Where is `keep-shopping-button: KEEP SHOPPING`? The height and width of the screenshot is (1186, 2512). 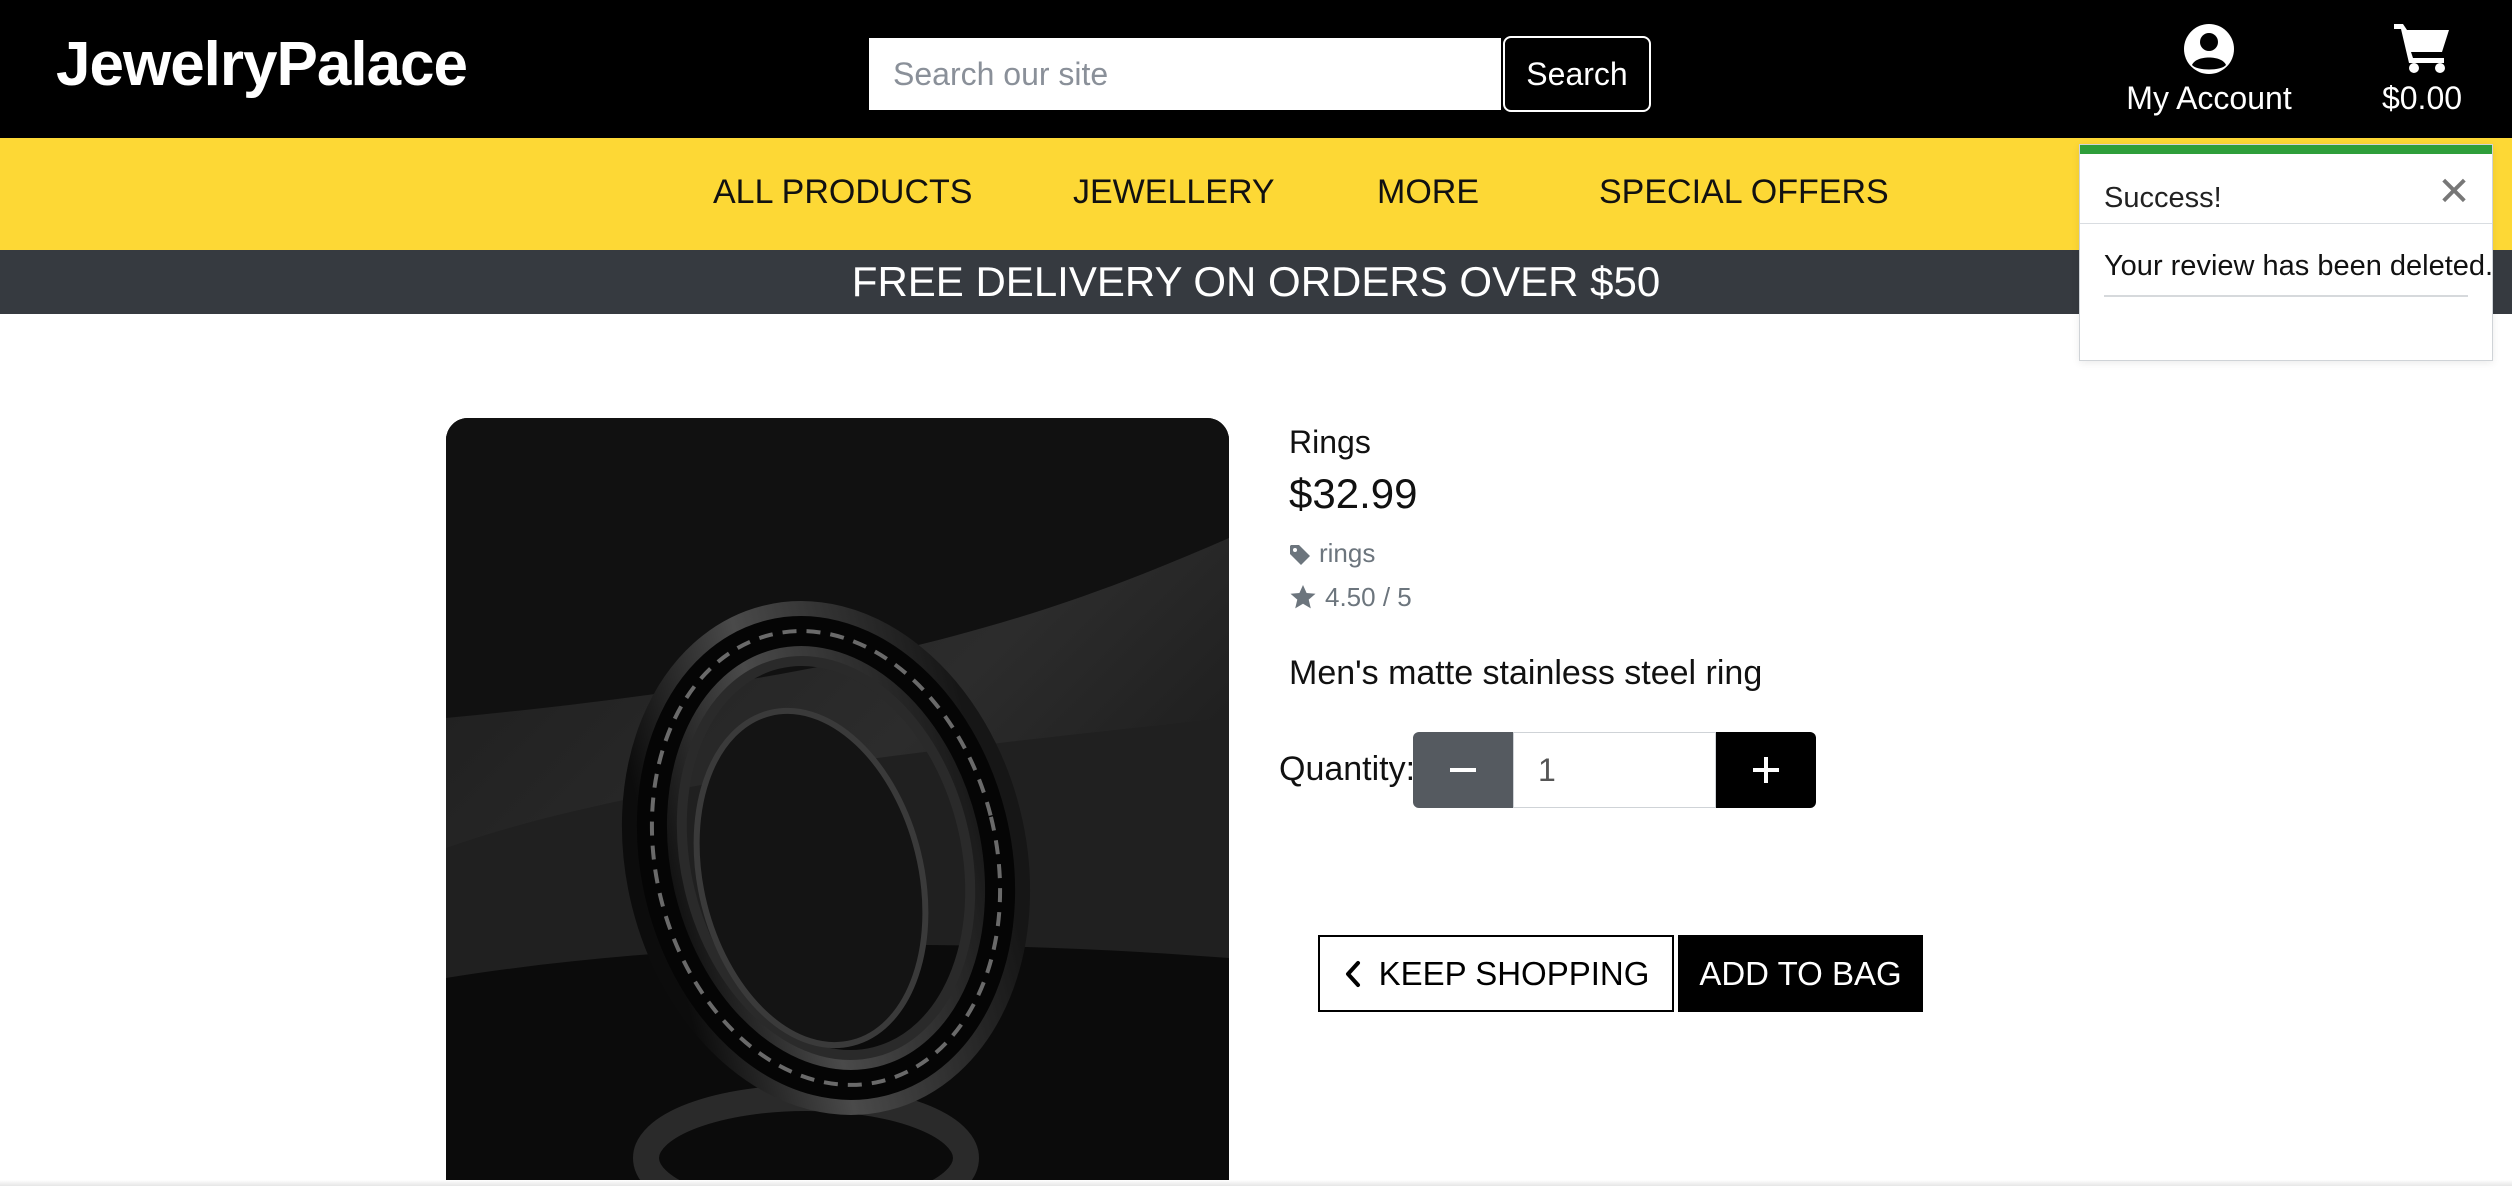 keep-shopping-button: KEEP SHOPPING is located at coordinates (1496, 973).